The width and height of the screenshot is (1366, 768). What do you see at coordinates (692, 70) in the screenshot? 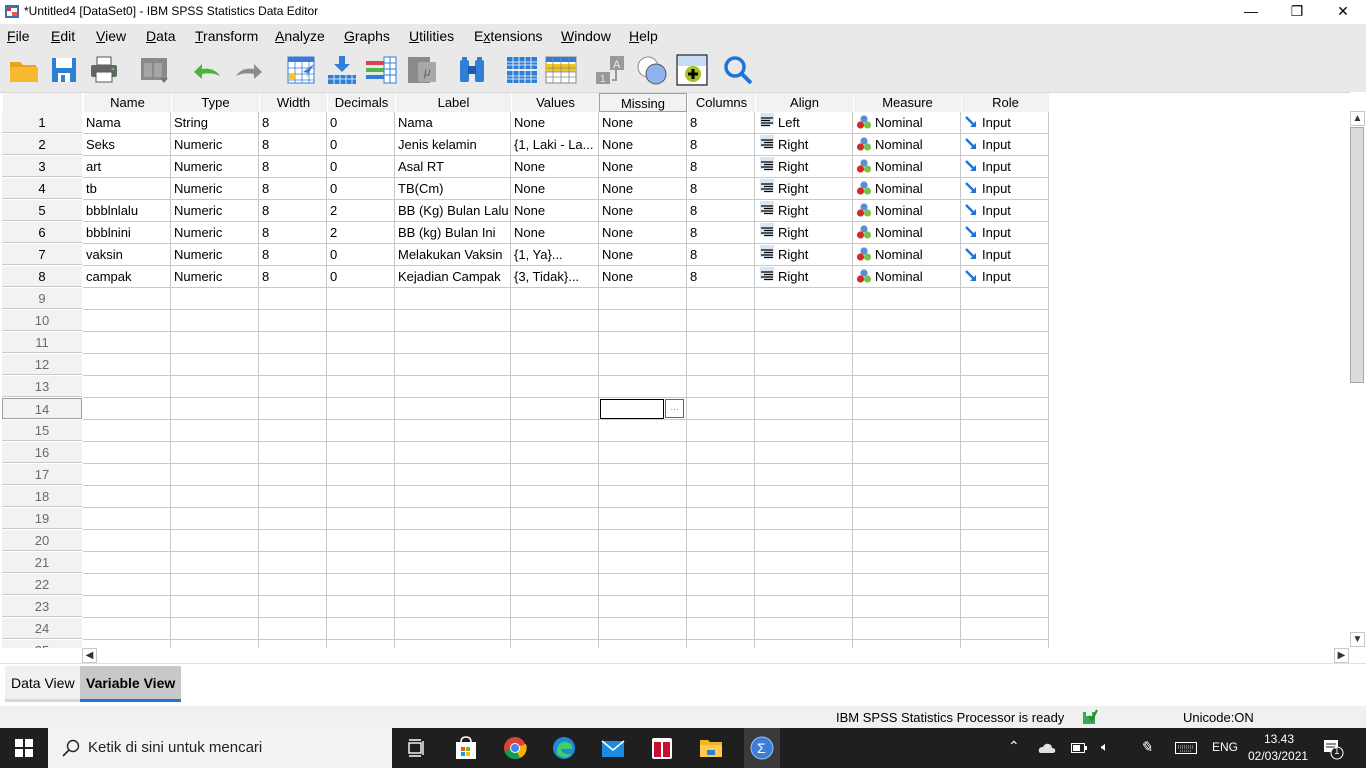
I see `select-cases-icon` at bounding box center [692, 70].